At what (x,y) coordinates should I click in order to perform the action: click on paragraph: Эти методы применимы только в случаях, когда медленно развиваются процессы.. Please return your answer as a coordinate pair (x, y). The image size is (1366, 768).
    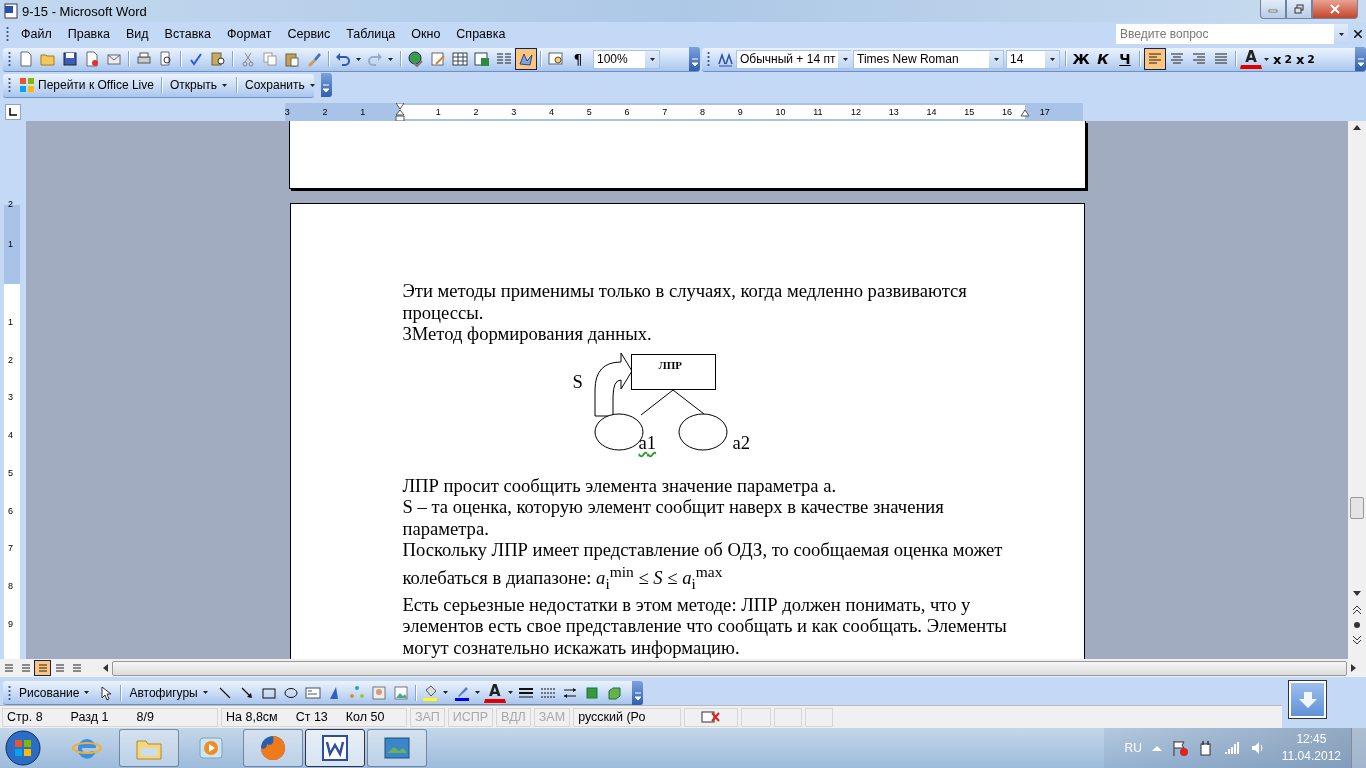
    Looking at the image, I should click on (685, 301).